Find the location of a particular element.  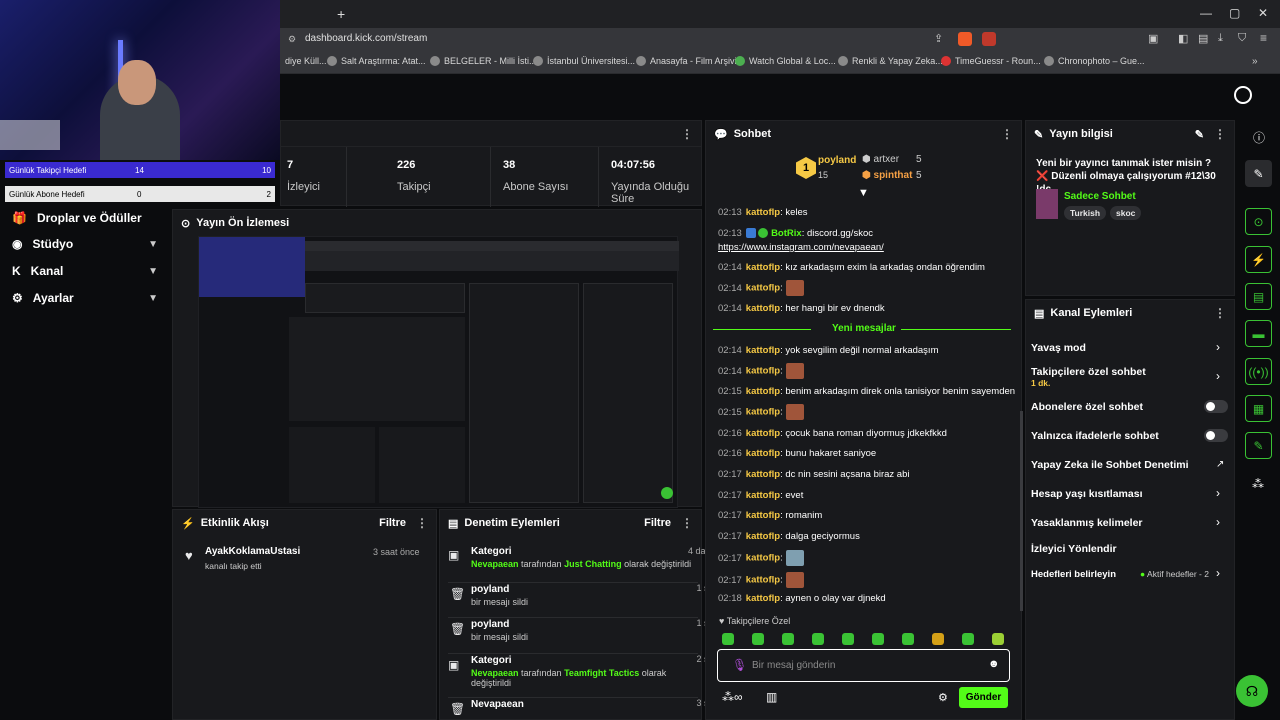

nav-item-settings: ⚙ Ayarlar ▼ is located at coordinates (85, 298).